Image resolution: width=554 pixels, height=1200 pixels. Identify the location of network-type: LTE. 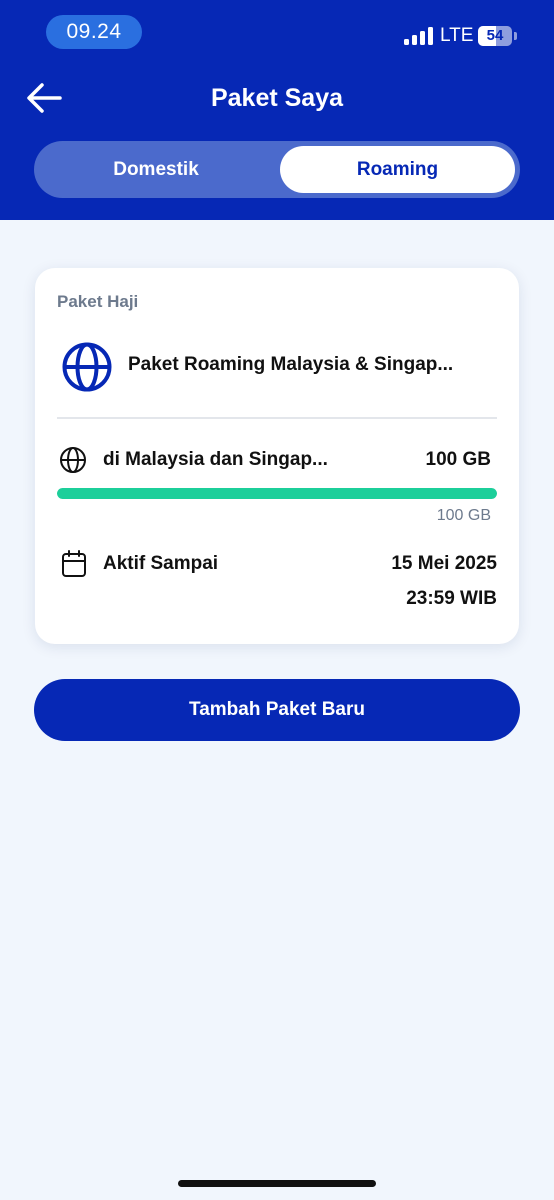
(457, 35).